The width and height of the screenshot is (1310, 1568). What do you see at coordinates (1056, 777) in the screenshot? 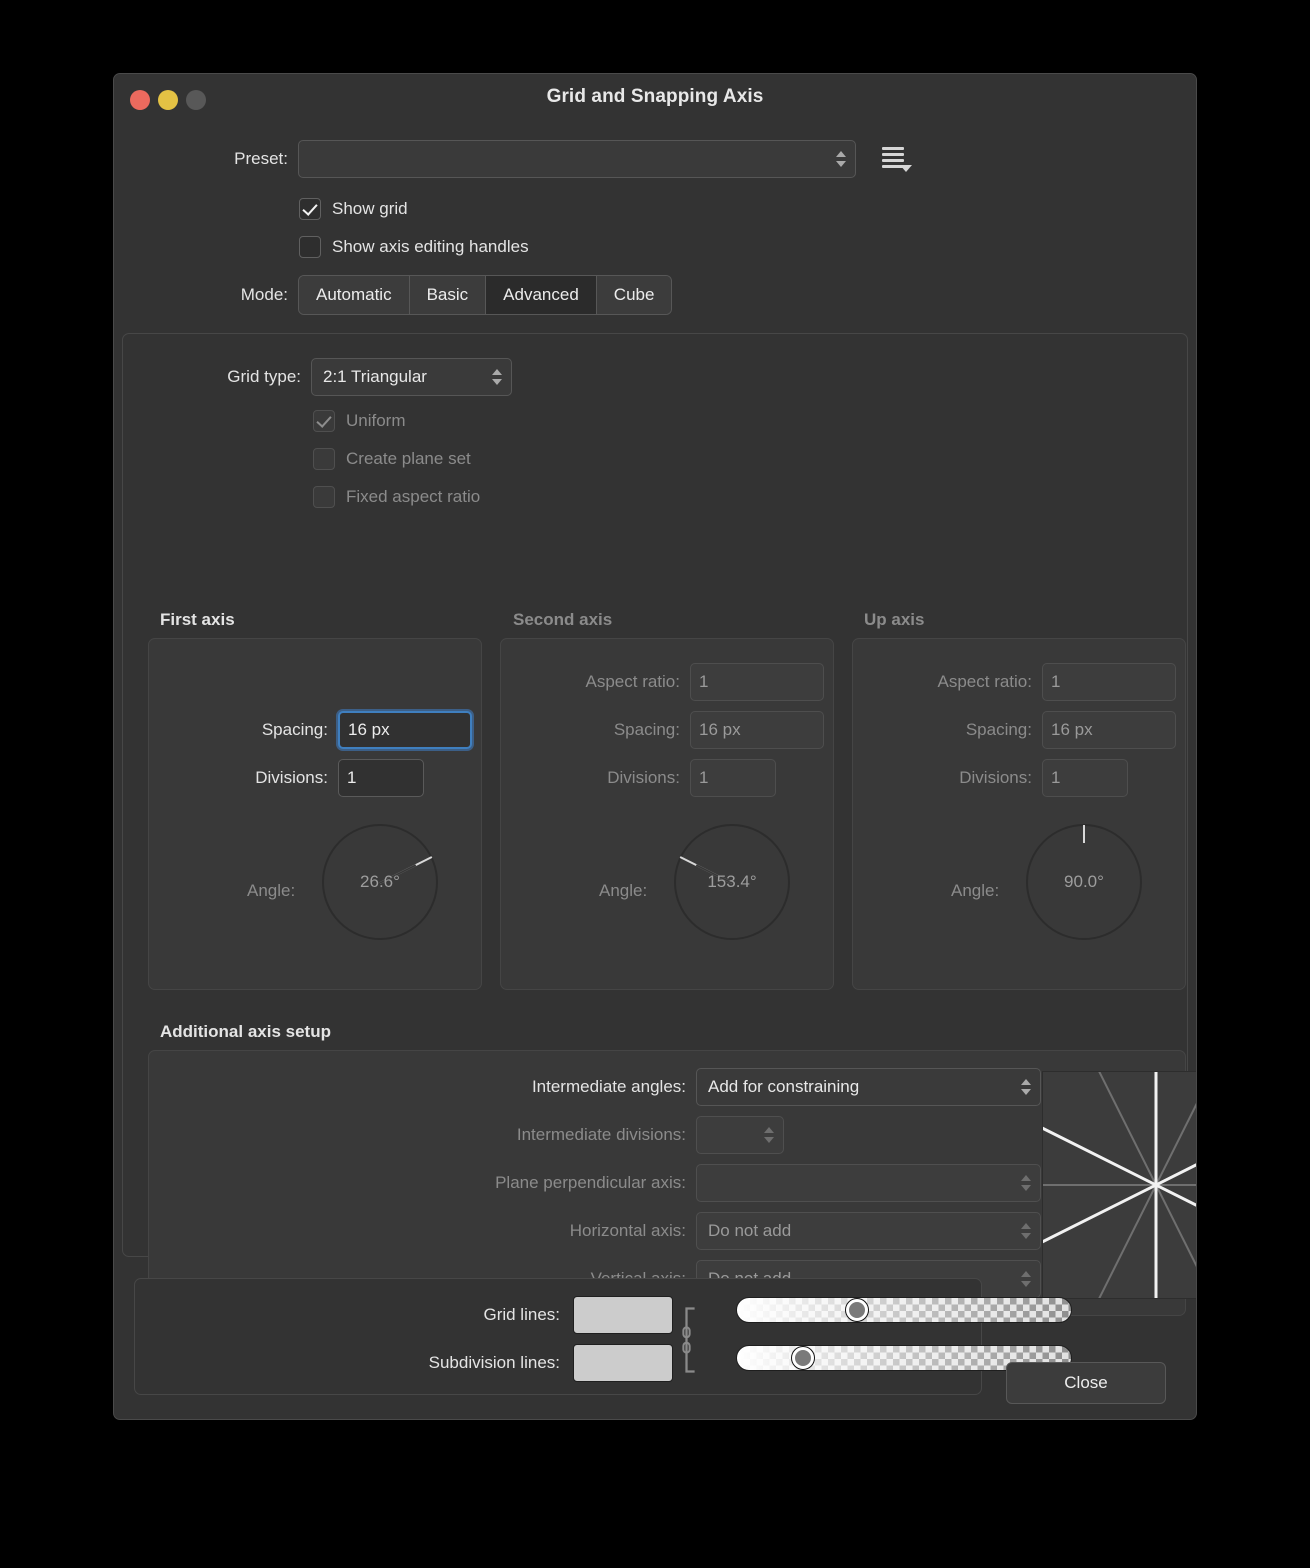
I see `up-axis-divisions-value: 1` at bounding box center [1056, 777].